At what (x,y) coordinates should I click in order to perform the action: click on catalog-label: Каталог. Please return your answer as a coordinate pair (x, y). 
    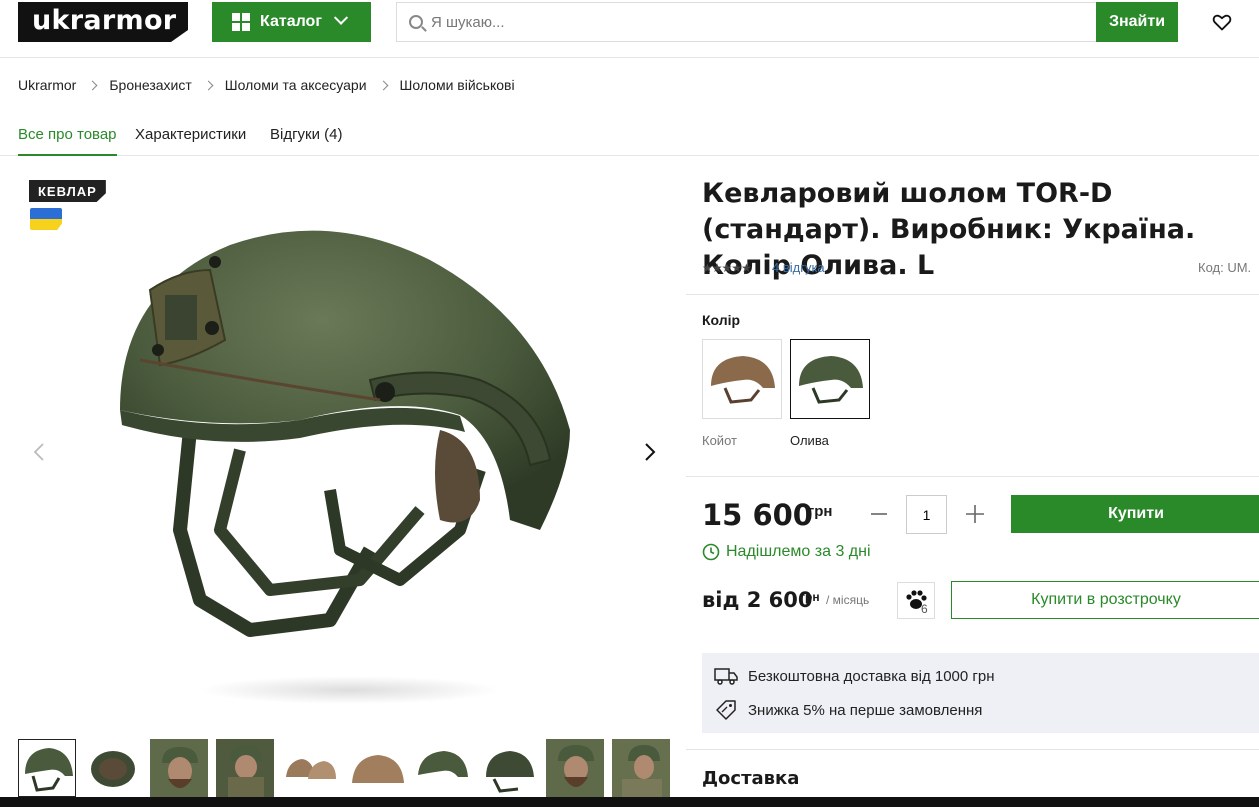
    Looking at the image, I should click on (291, 21).